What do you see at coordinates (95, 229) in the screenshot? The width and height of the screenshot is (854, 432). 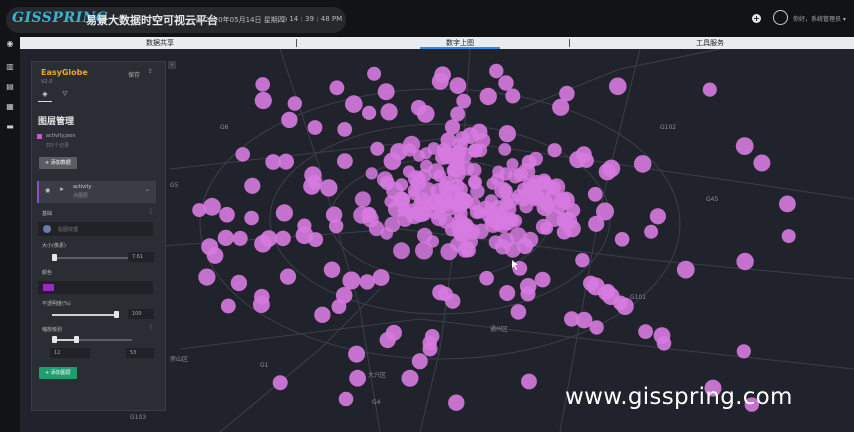 I see `texture-select: 贴图纹理` at bounding box center [95, 229].